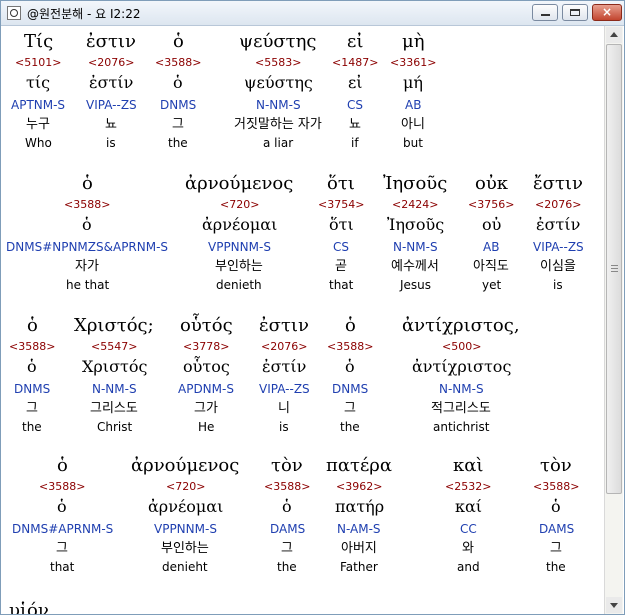  I want to click on word-parse: DNMS#NPNMZS&APRNM-S, so click(87, 247).